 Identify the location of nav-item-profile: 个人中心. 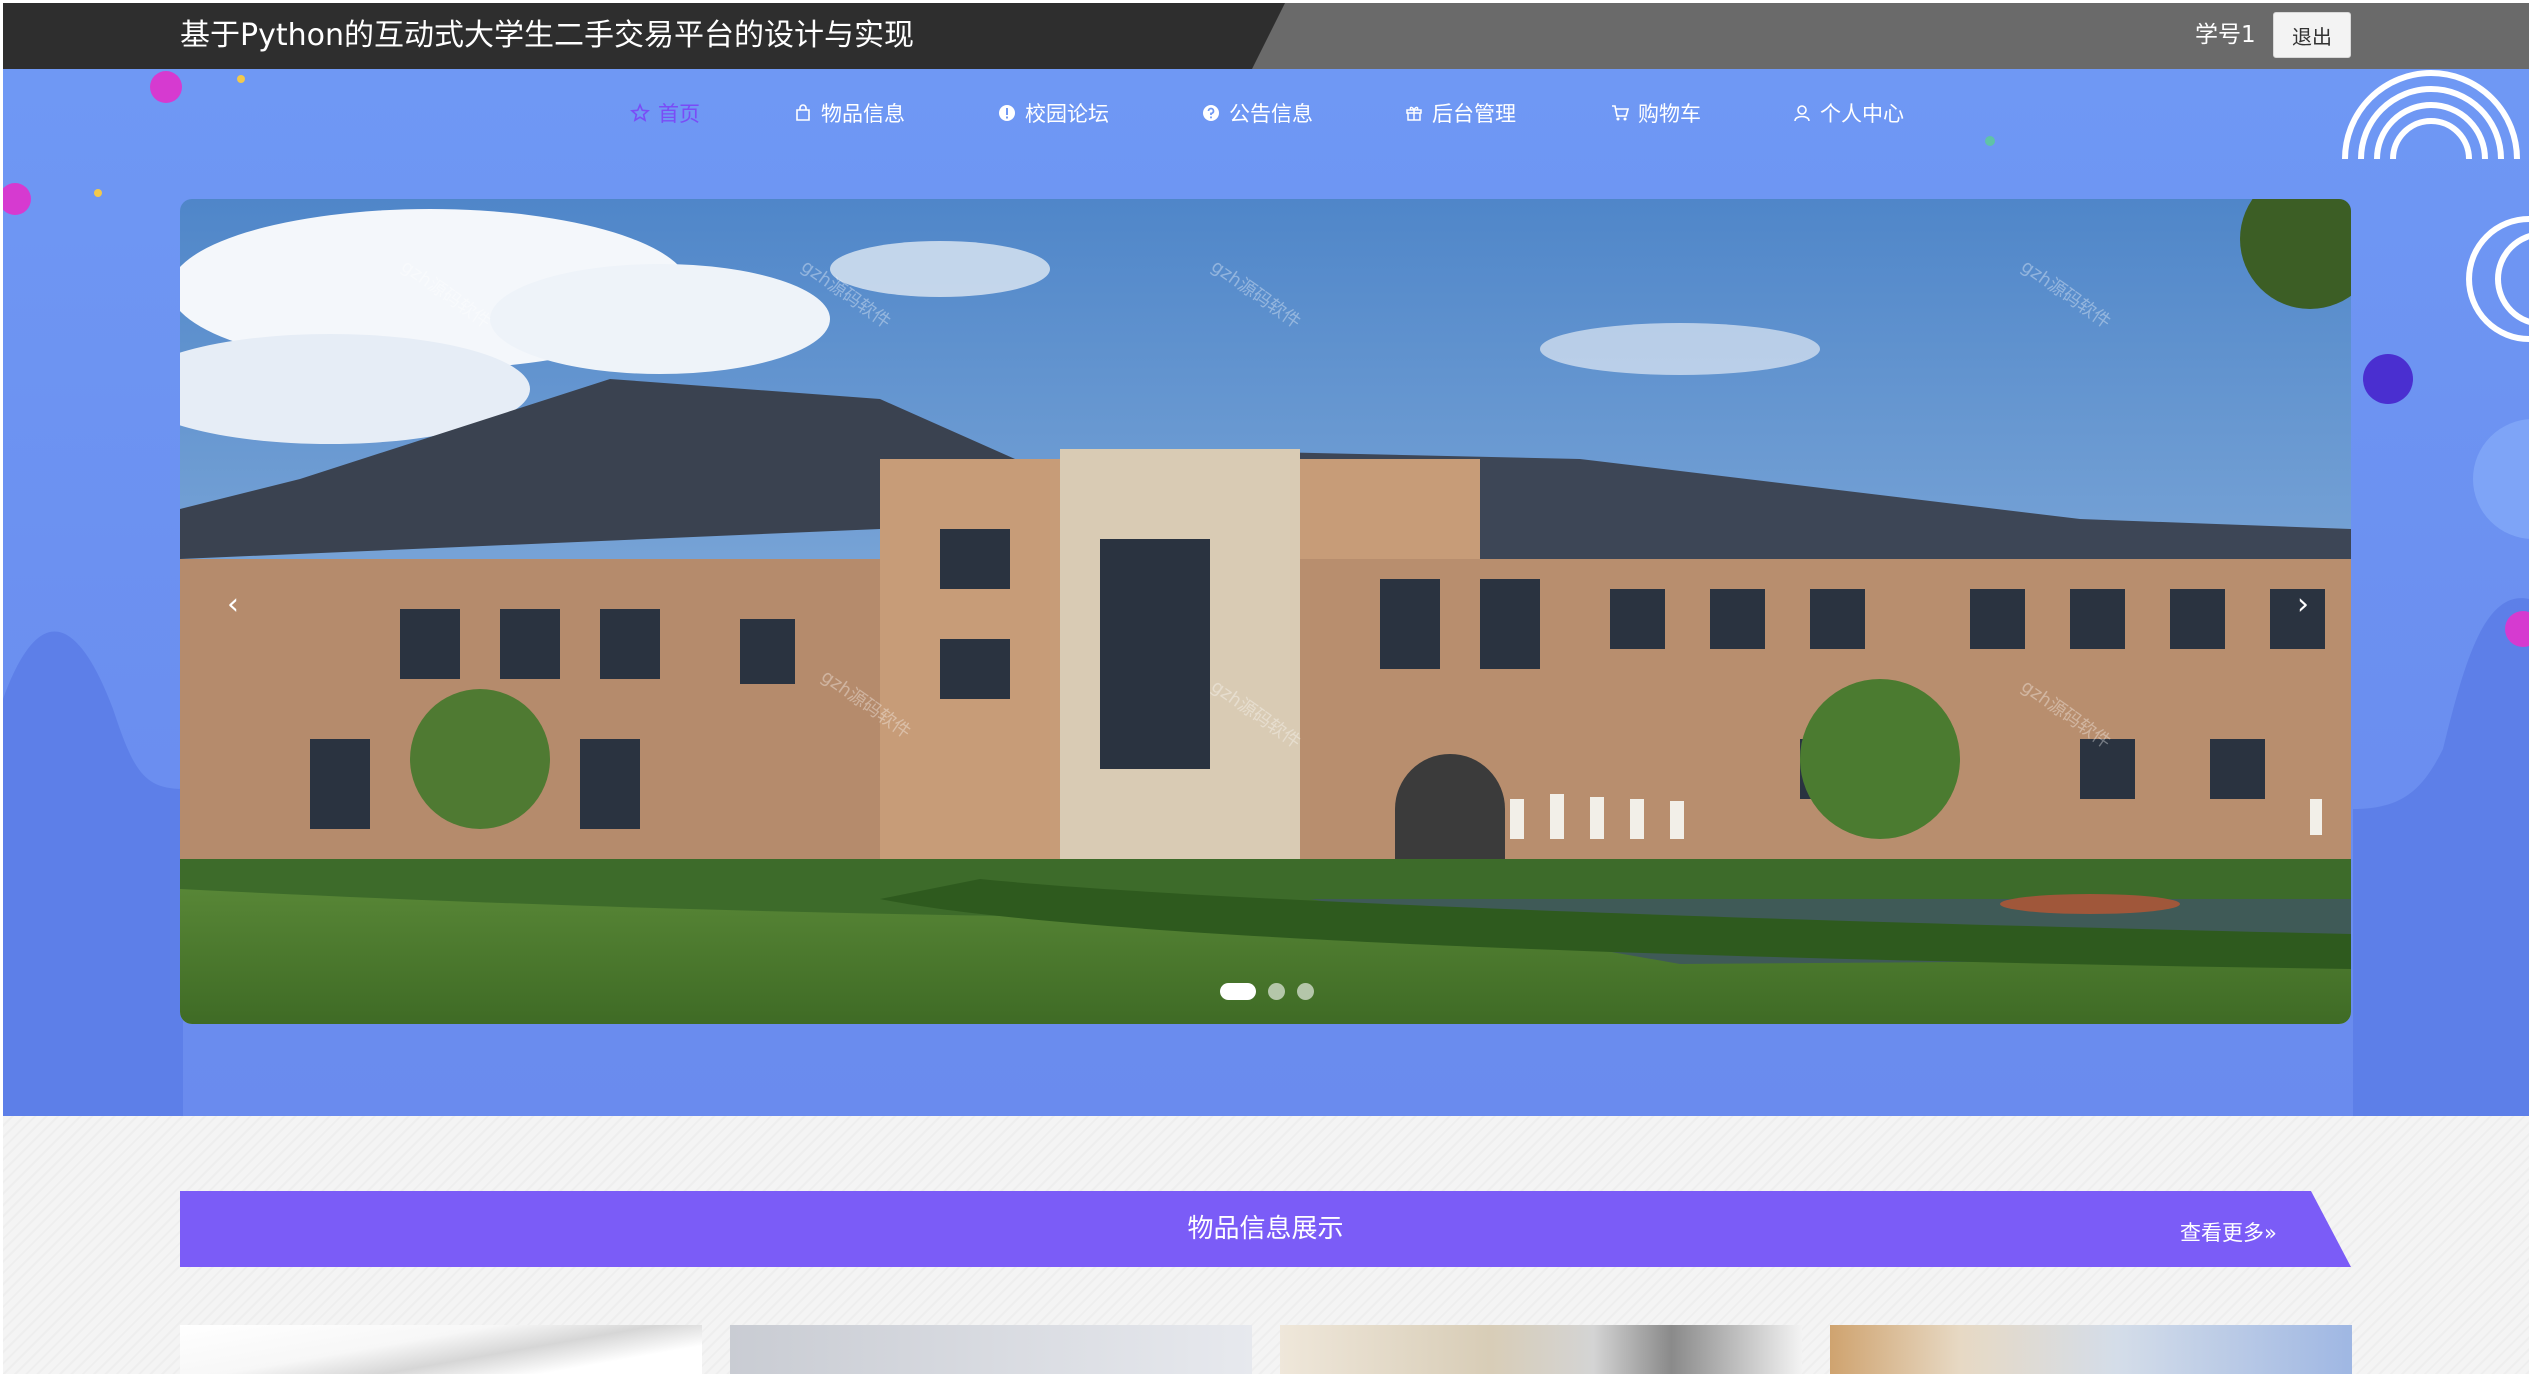
(1848, 113).